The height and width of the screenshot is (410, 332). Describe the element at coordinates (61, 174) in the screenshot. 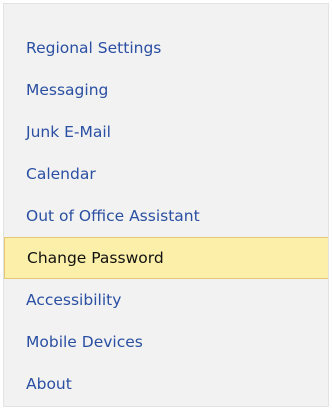

I see `nav-item-label: Calendar` at that location.